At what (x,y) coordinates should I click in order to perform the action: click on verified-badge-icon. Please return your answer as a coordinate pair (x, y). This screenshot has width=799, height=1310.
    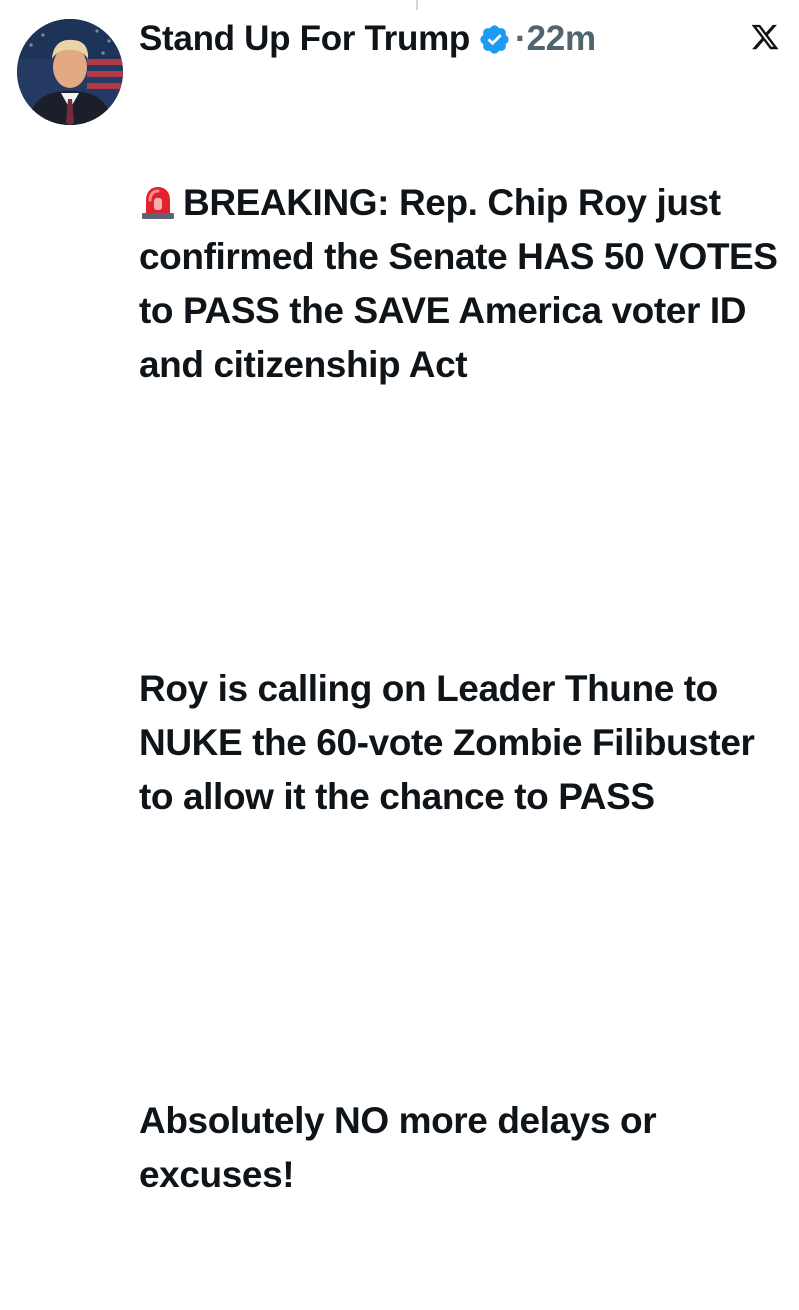
    Looking at the image, I should click on (494, 39).